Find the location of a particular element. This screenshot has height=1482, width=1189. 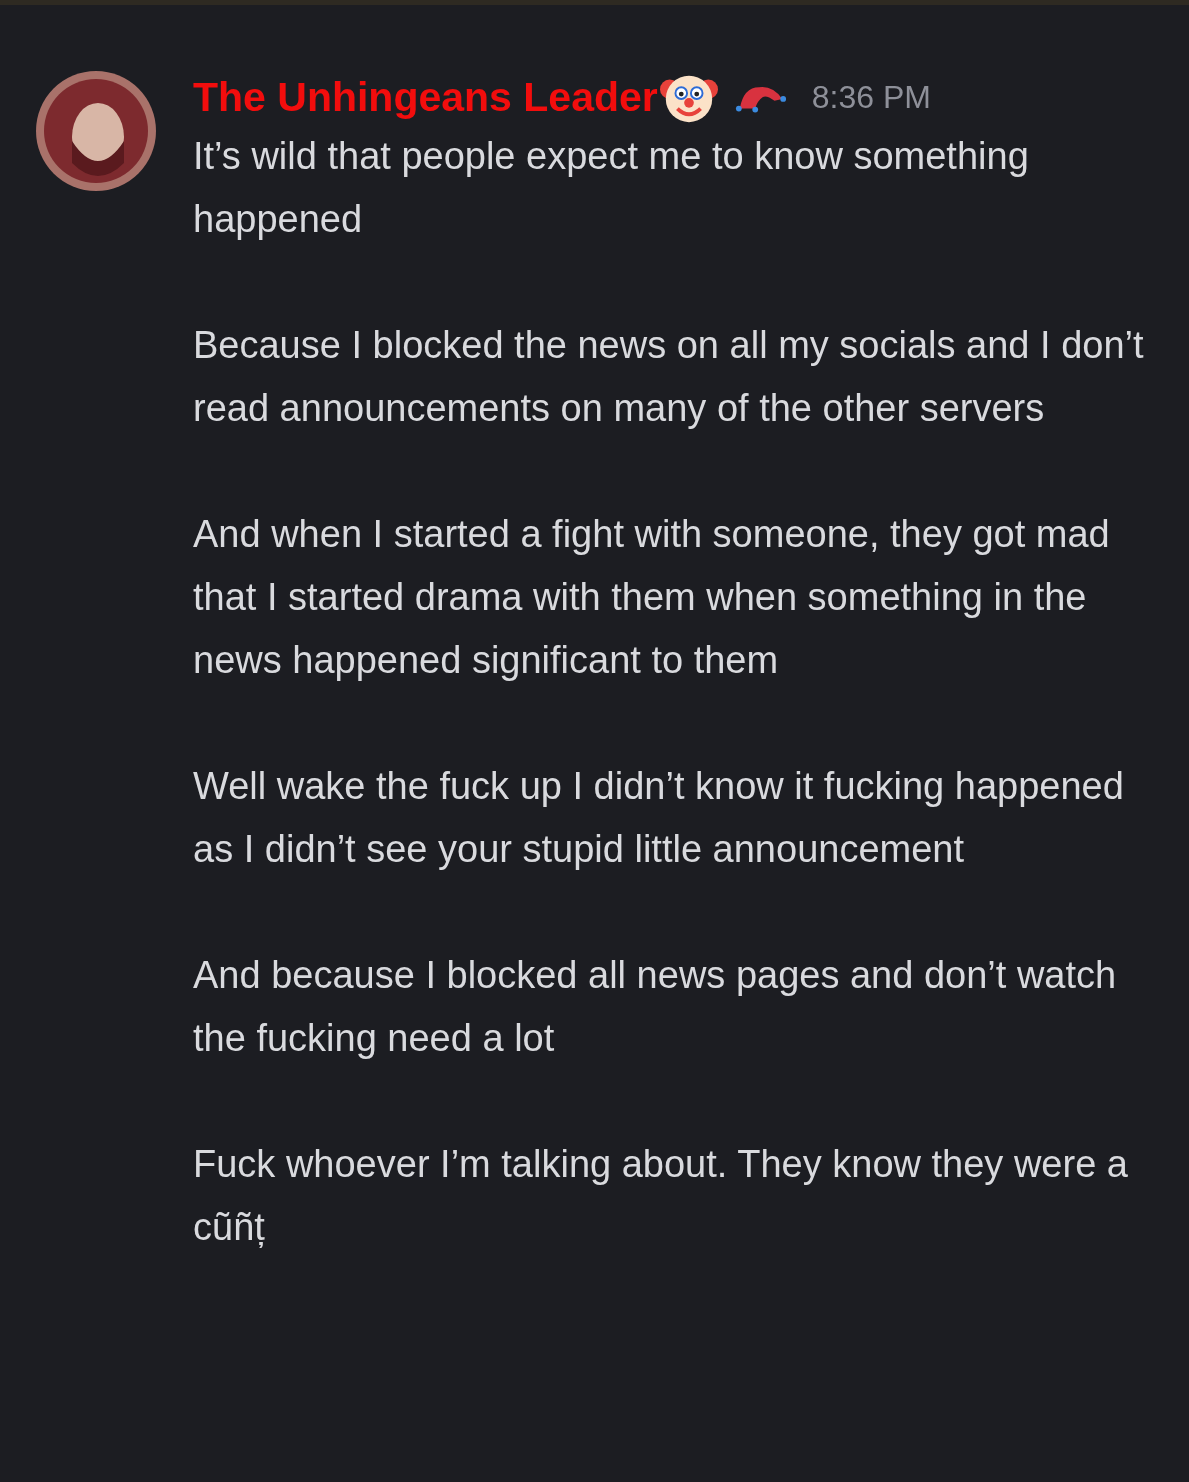

message-paragraph: Well wake the fuck up I didn’t know it fucking happened as I didn’t see your stupid little announcement is located at coordinates (659, 818).